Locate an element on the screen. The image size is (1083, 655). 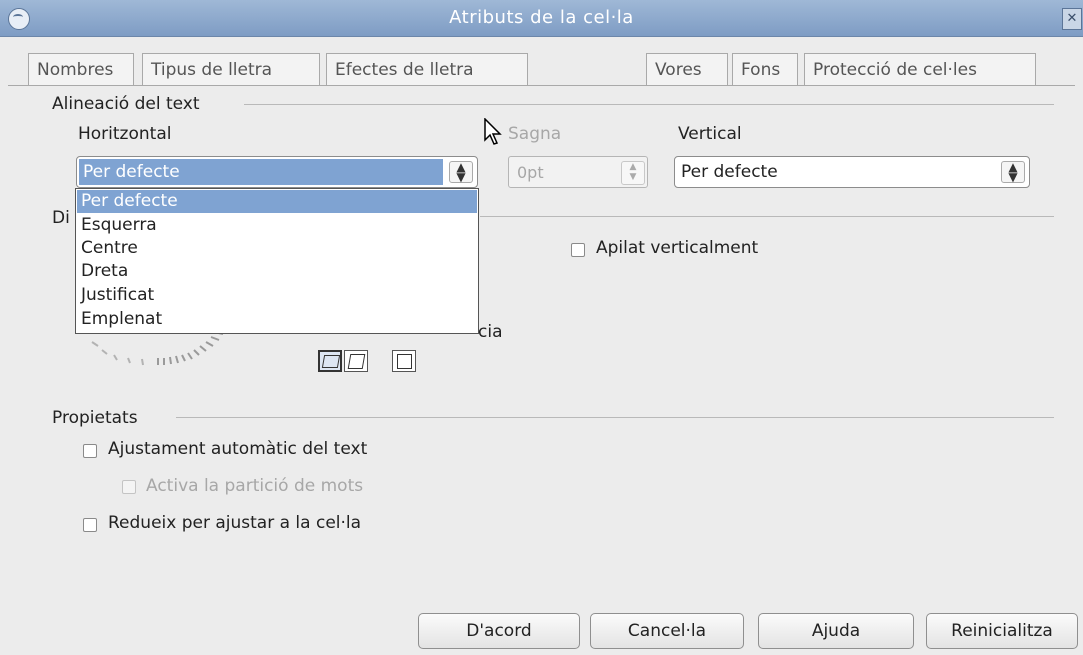
tab-fons: Fons is located at coordinates (765, 69).